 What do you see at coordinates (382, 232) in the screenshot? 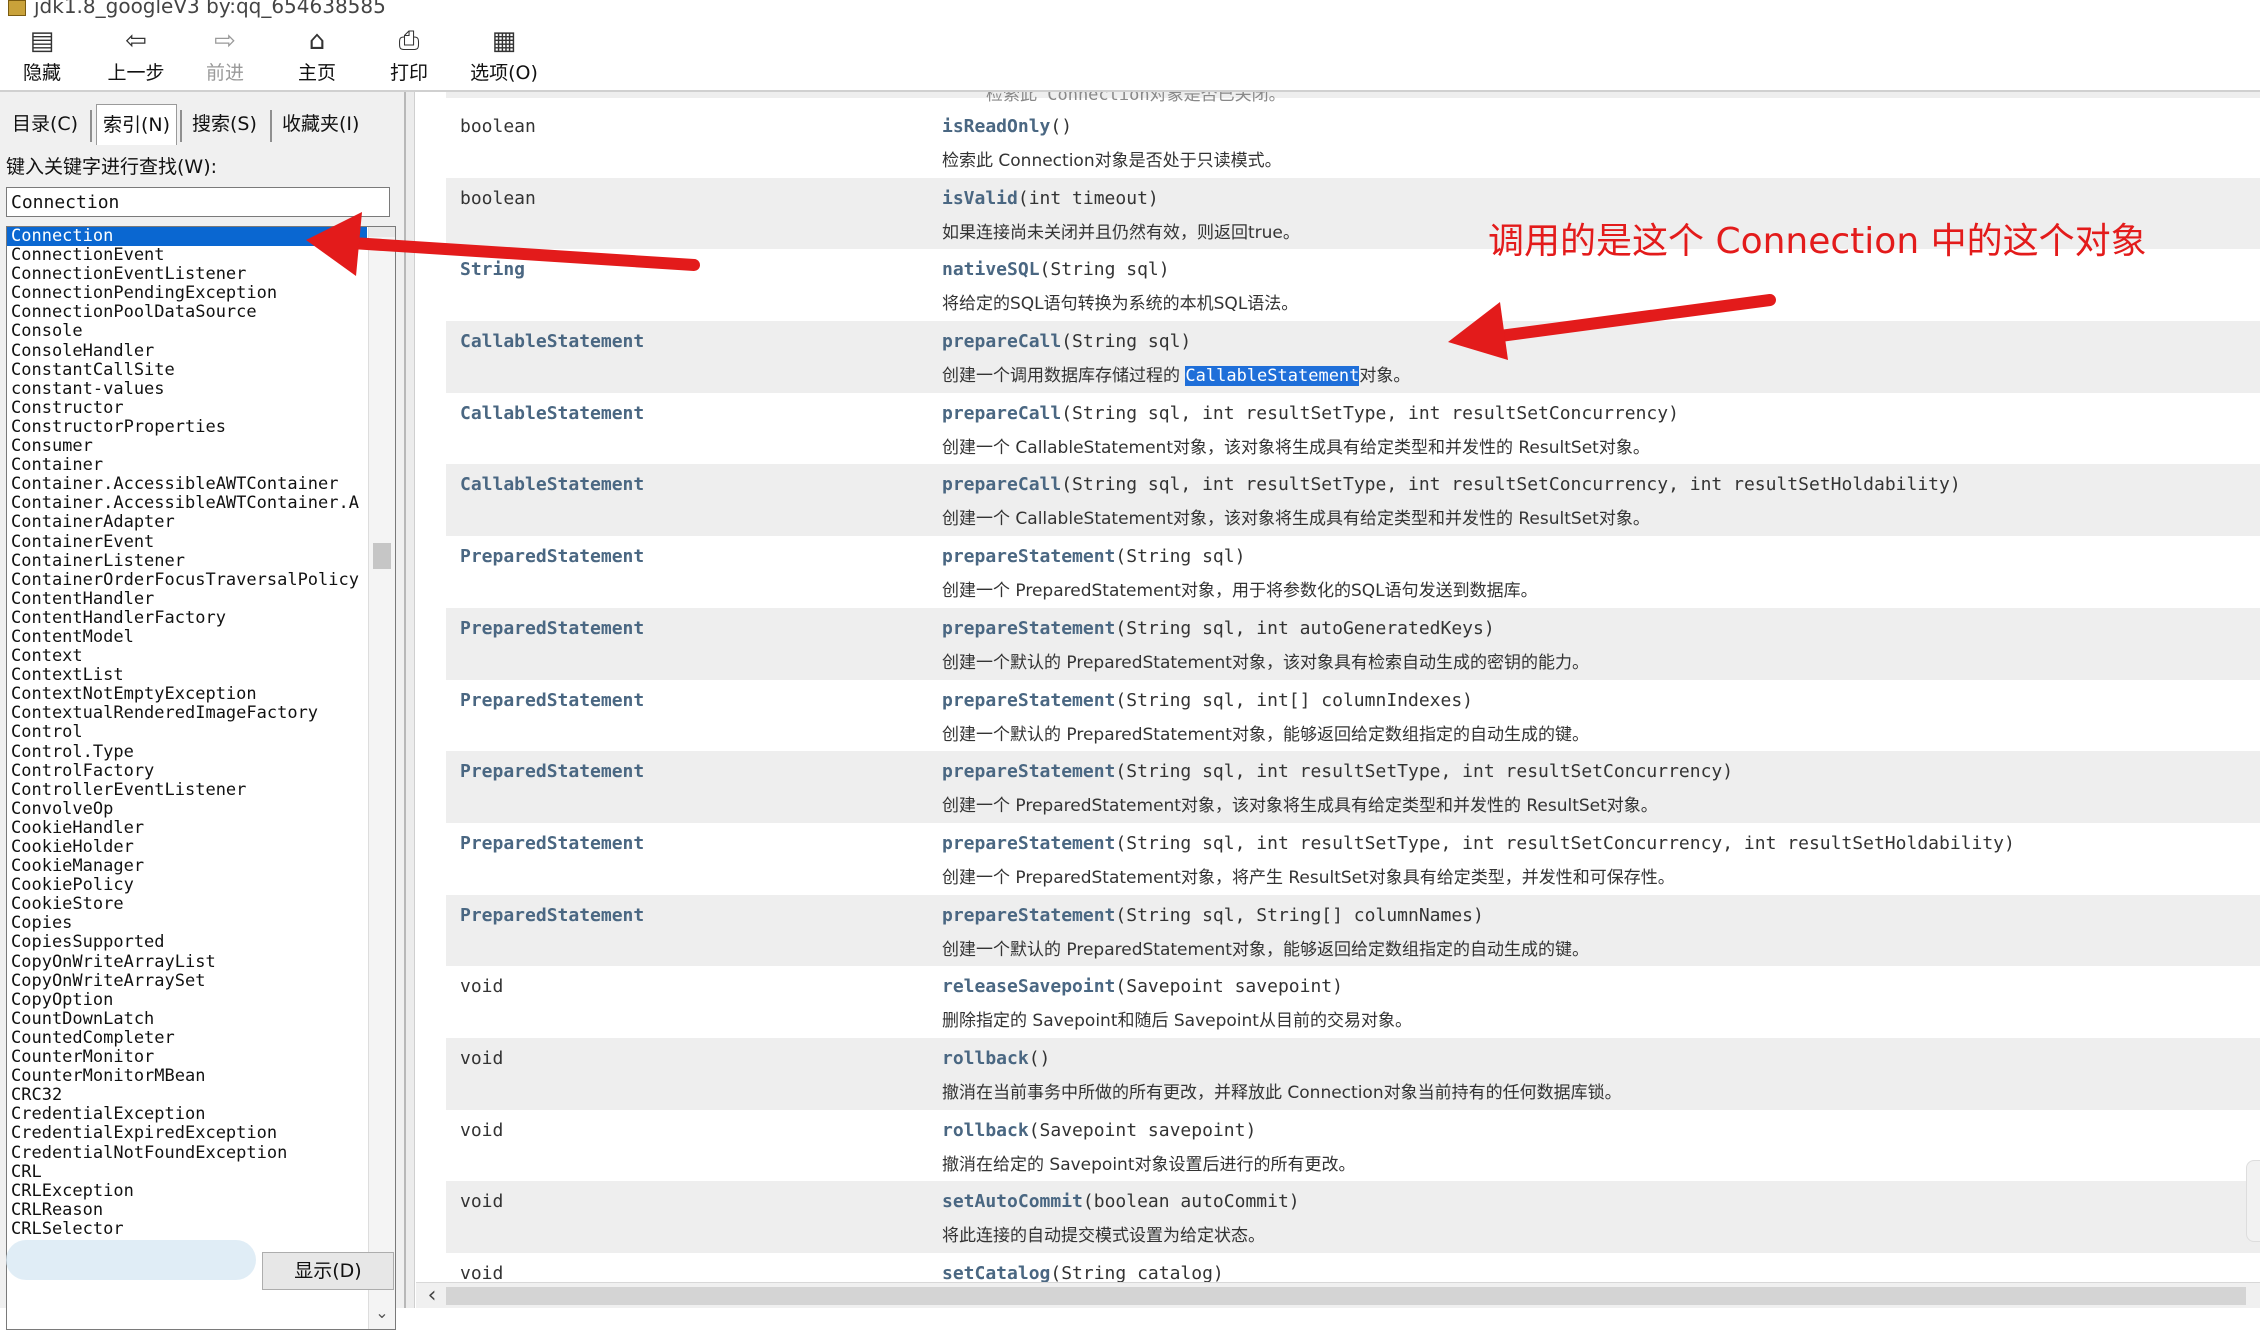
I see `scroll-up-icon` at bounding box center [382, 232].